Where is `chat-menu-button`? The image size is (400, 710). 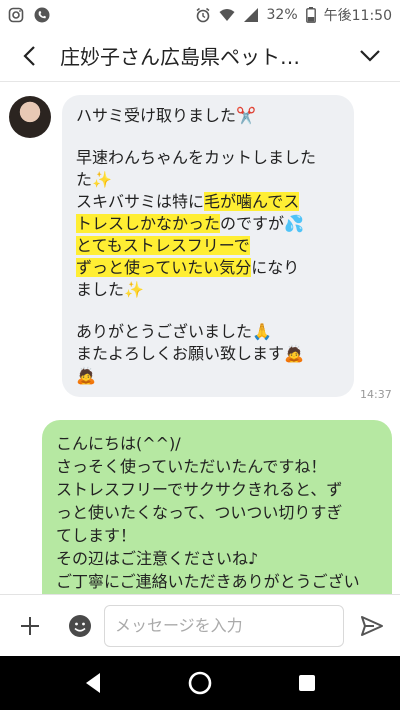
chat-menu-button is located at coordinates (370, 56).